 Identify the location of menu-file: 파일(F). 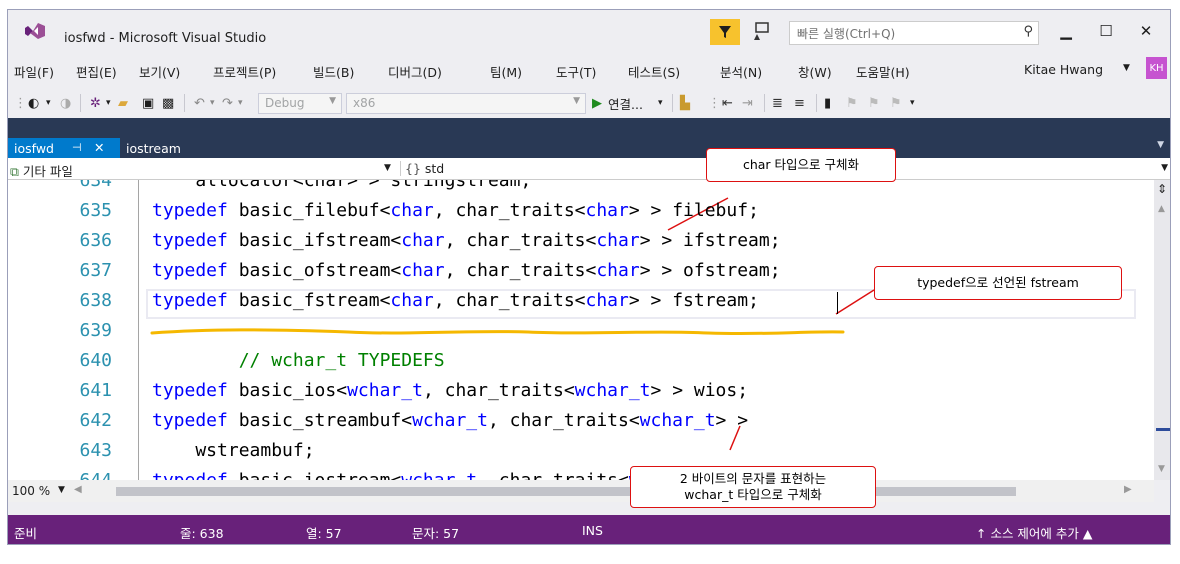
(34, 71).